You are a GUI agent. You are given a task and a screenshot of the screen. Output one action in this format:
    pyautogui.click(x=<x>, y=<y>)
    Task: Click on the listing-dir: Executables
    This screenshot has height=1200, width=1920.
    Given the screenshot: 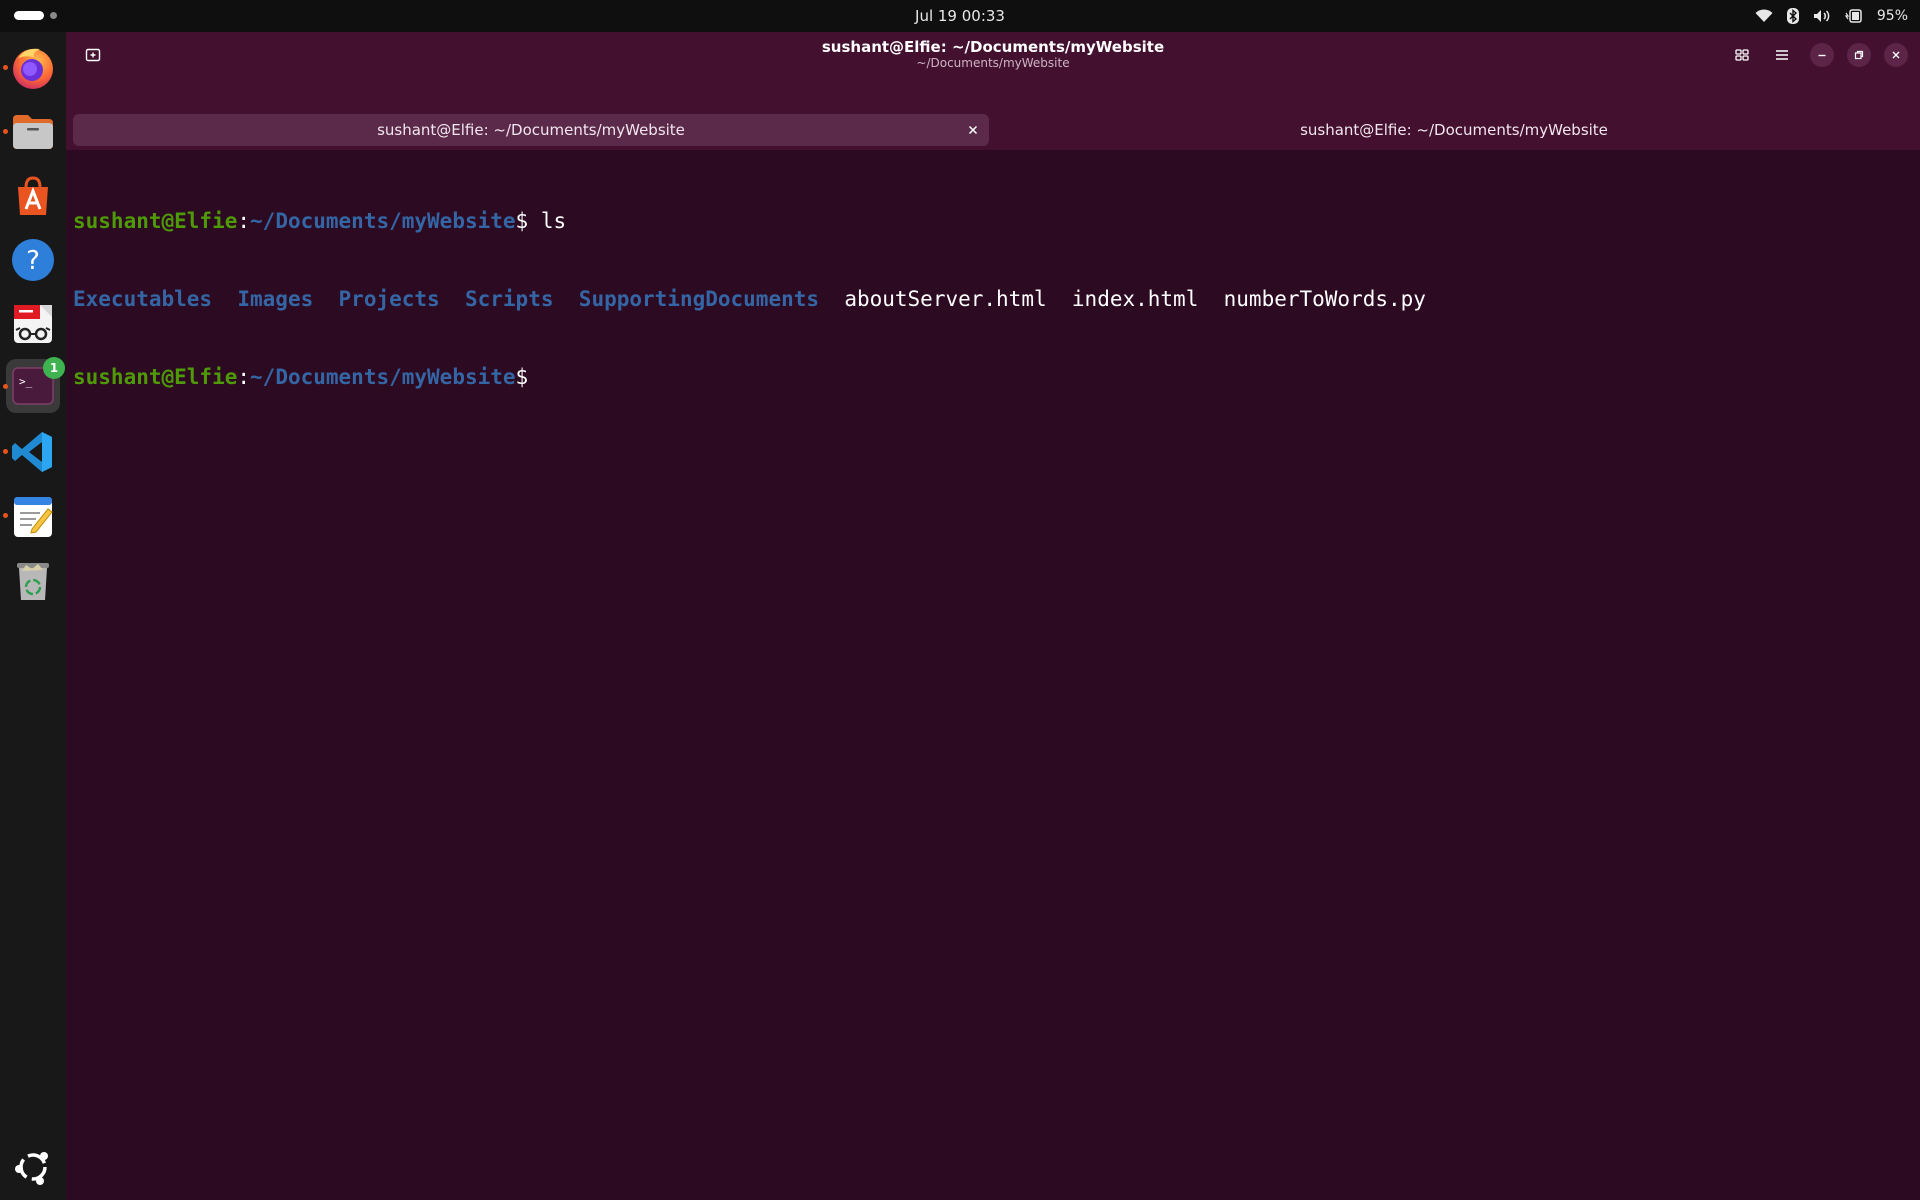 What is the action you would take?
    pyautogui.click(x=143, y=299)
    